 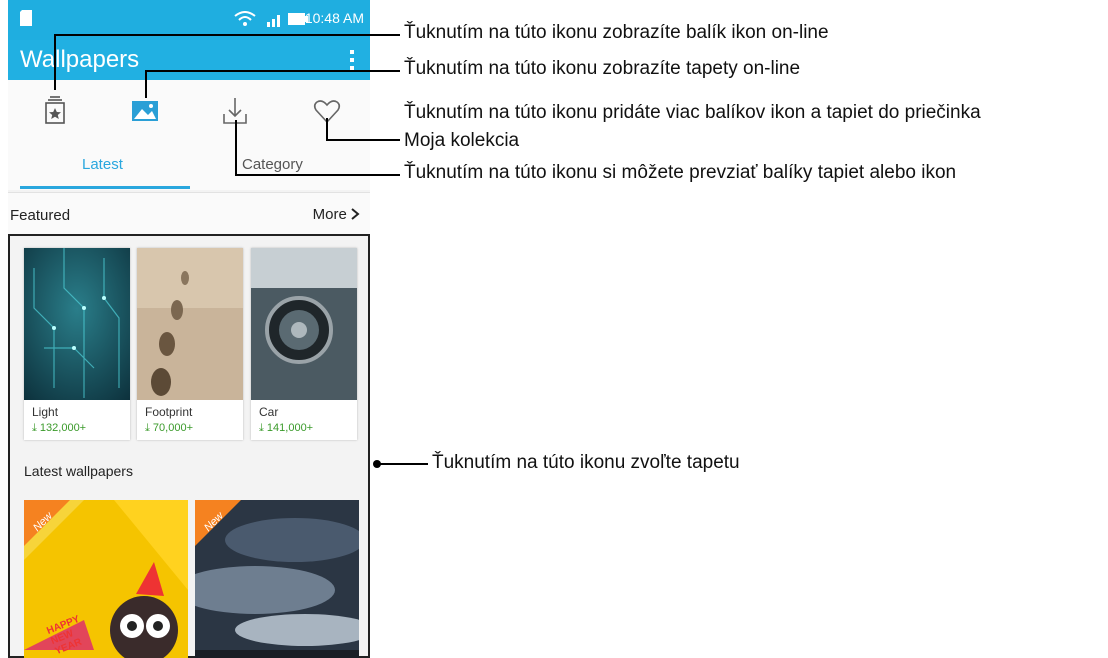 What do you see at coordinates (329, 214) in the screenshot?
I see `more-label: More` at bounding box center [329, 214].